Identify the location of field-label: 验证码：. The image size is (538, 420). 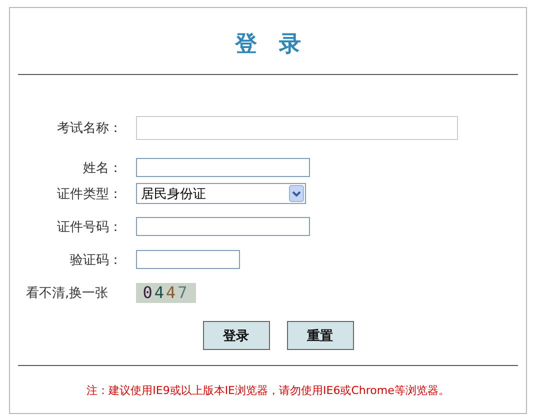
(96, 260).